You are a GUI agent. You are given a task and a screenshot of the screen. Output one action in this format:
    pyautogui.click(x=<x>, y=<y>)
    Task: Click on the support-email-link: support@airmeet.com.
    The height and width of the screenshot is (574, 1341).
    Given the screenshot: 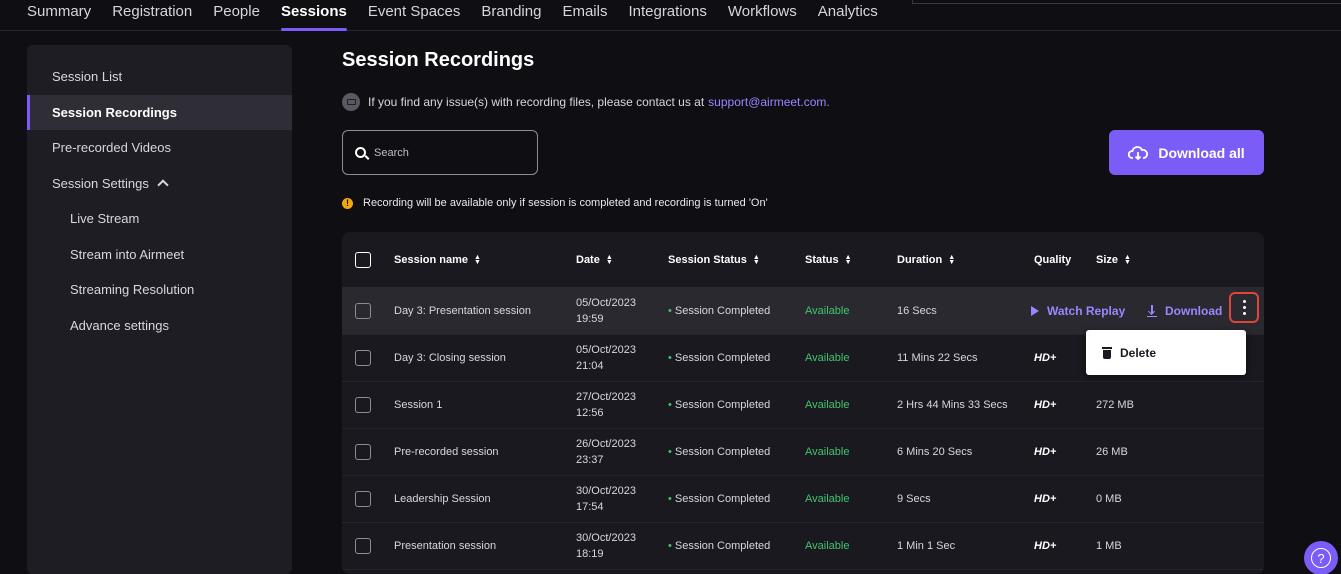 What is the action you would take?
    pyautogui.click(x=769, y=102)
    